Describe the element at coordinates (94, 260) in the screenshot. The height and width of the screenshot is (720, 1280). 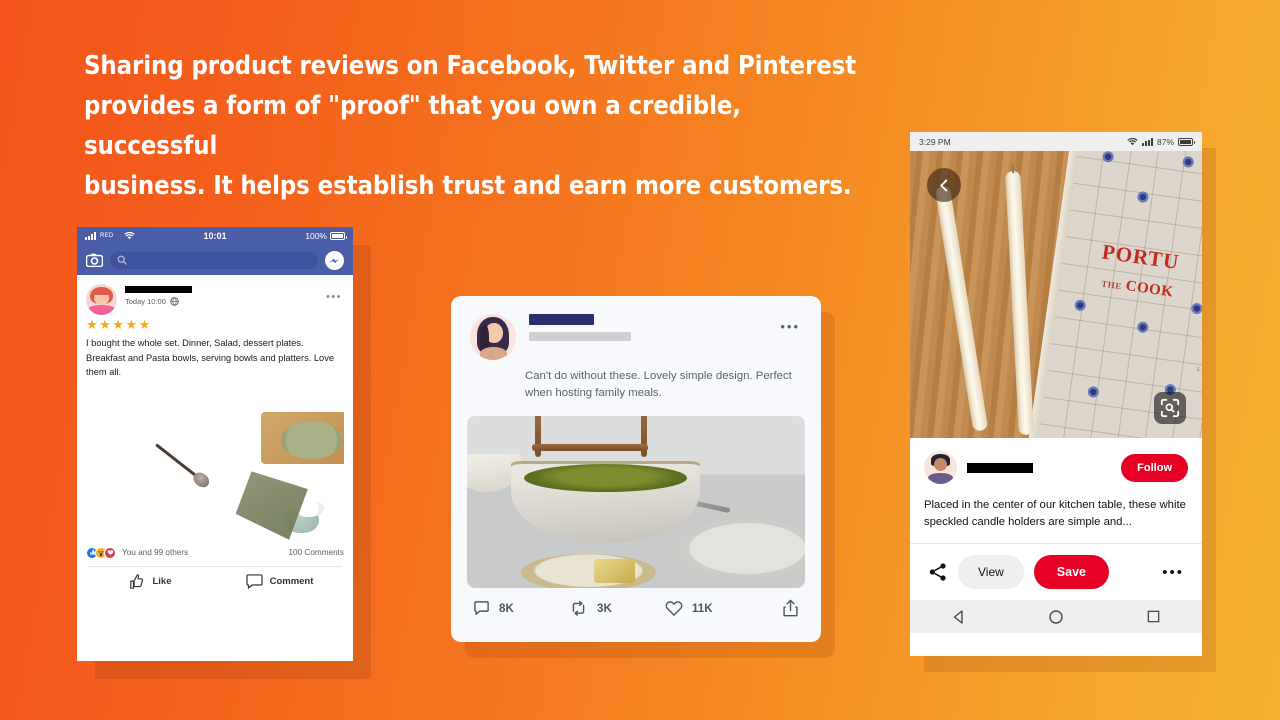
I see `camera-icon` at that location.